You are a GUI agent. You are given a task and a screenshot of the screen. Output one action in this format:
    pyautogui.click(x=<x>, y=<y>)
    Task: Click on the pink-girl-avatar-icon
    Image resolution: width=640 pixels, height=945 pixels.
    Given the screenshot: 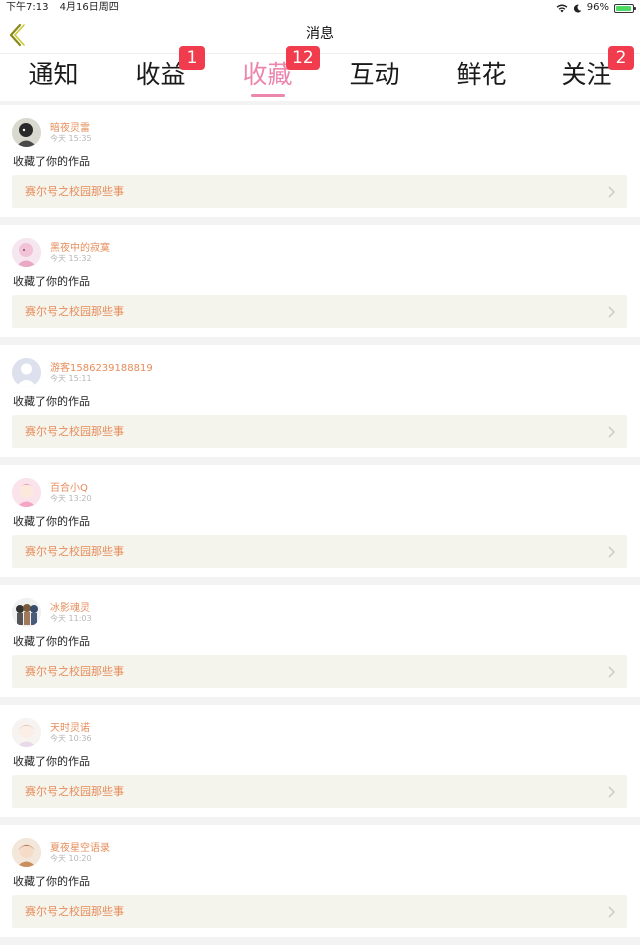 What is the action you would take?
    pyautogui.click(x=26, y=492)
    